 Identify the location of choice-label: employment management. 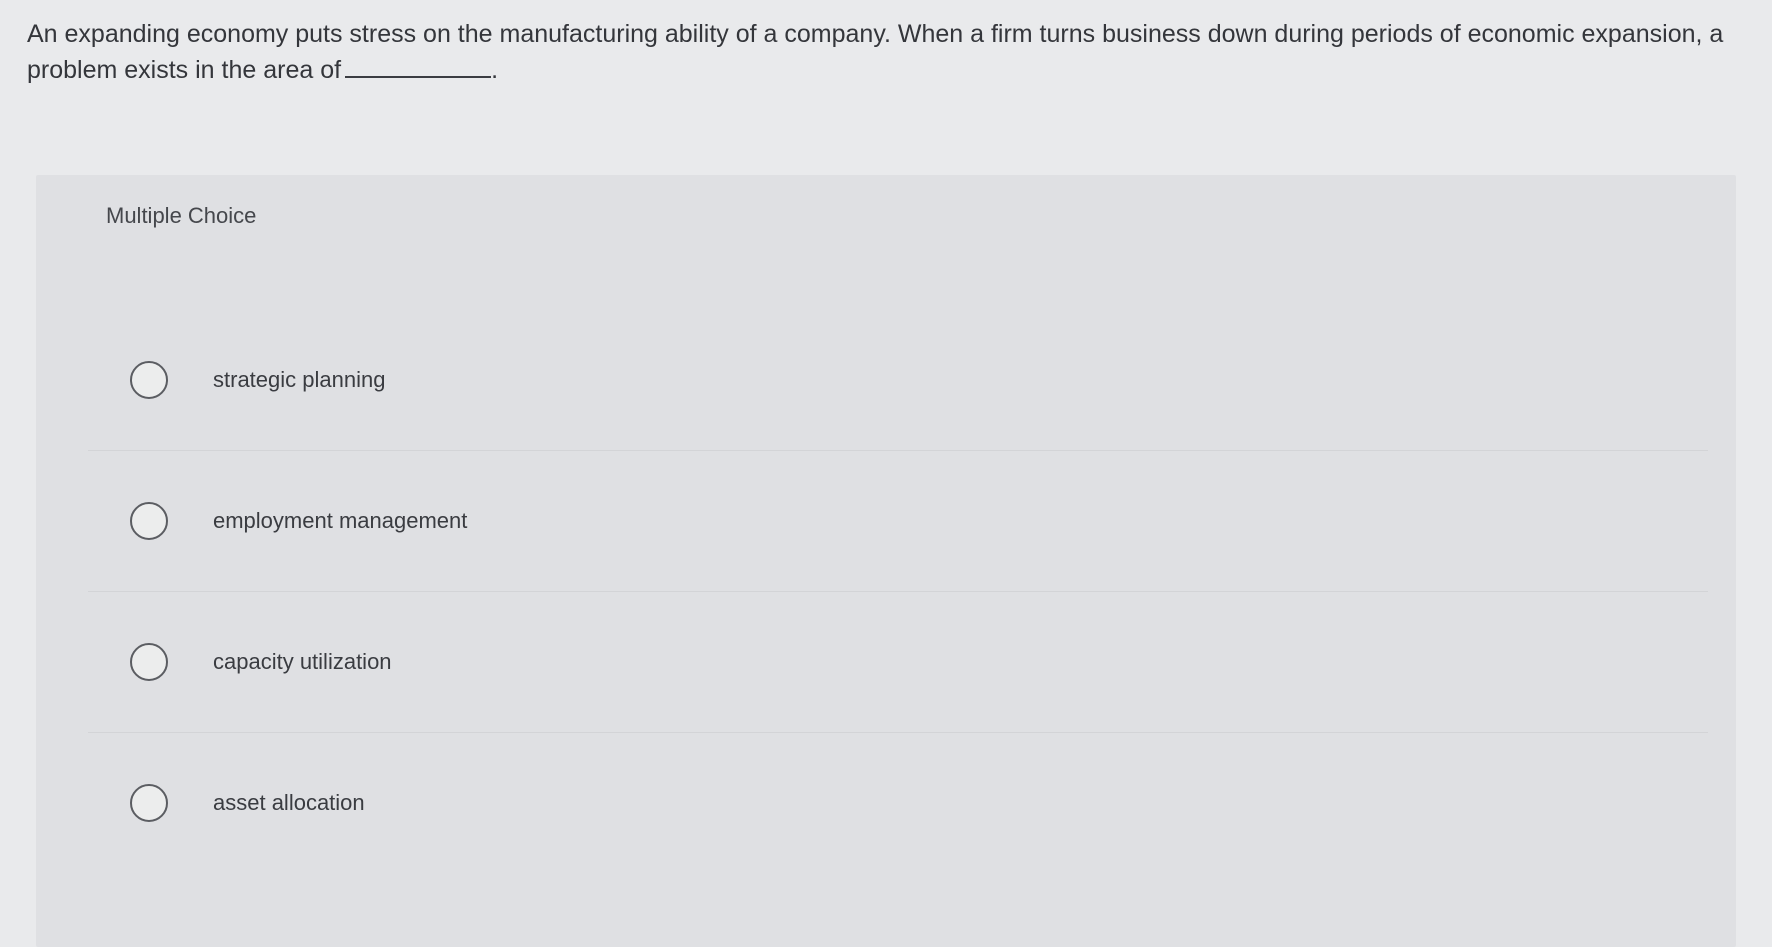
(340, 520).